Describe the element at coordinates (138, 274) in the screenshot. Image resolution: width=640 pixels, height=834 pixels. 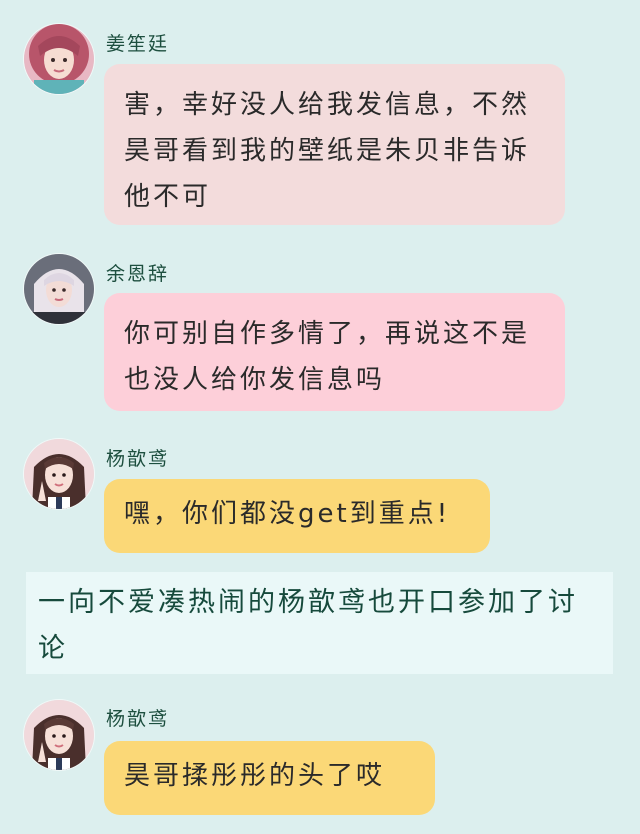
I see `sender-name: 余恩辞` at that location.